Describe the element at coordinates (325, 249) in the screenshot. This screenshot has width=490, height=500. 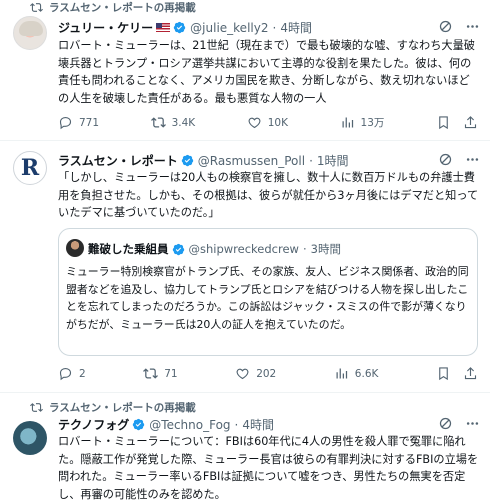
I see `quoted-post-time: 3時間` at that location.